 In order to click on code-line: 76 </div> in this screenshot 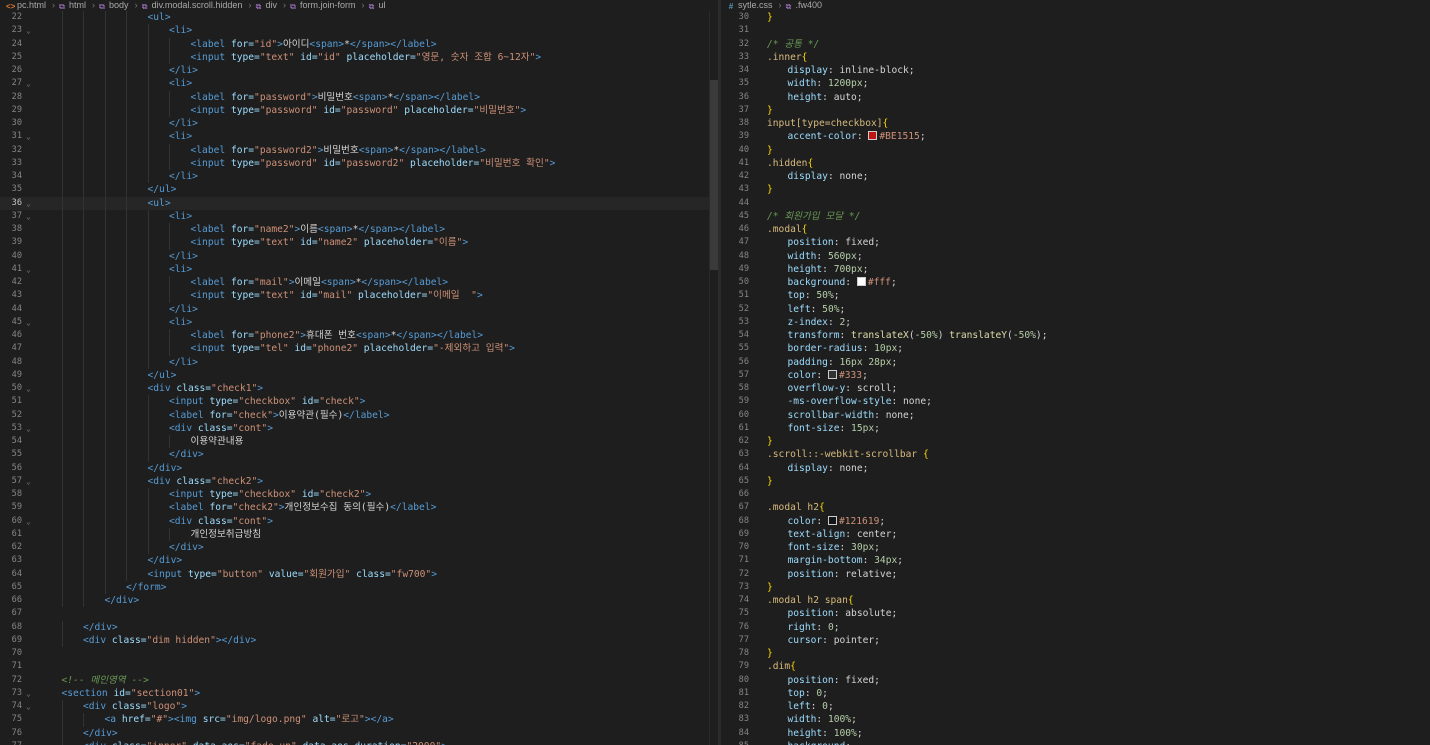, I will do `click(359, 733)`.